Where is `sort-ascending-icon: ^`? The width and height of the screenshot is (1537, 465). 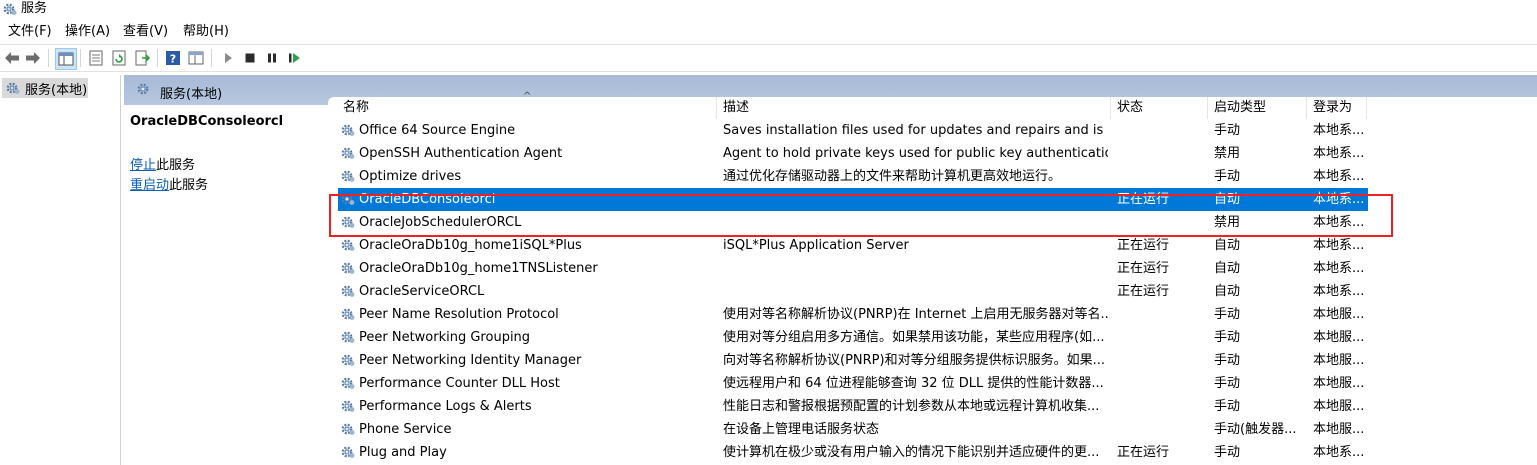
sort-ascending-icon: ^ is located at coordinates (527, 96).